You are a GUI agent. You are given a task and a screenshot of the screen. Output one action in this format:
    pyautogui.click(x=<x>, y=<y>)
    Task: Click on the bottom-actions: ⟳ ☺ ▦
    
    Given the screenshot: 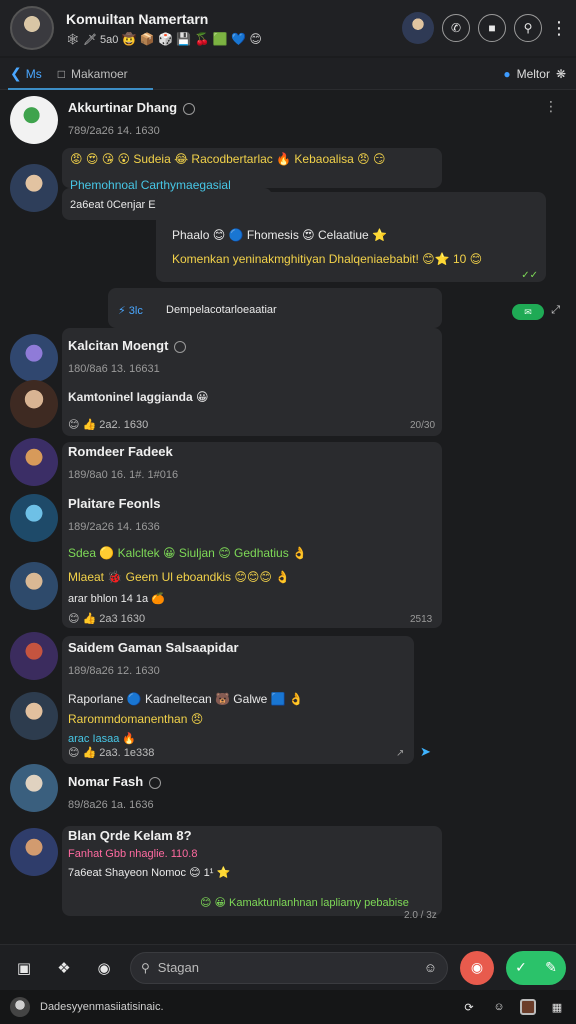 What is the action you would take?
    pyautogui.click(x=513, y=1007)
    